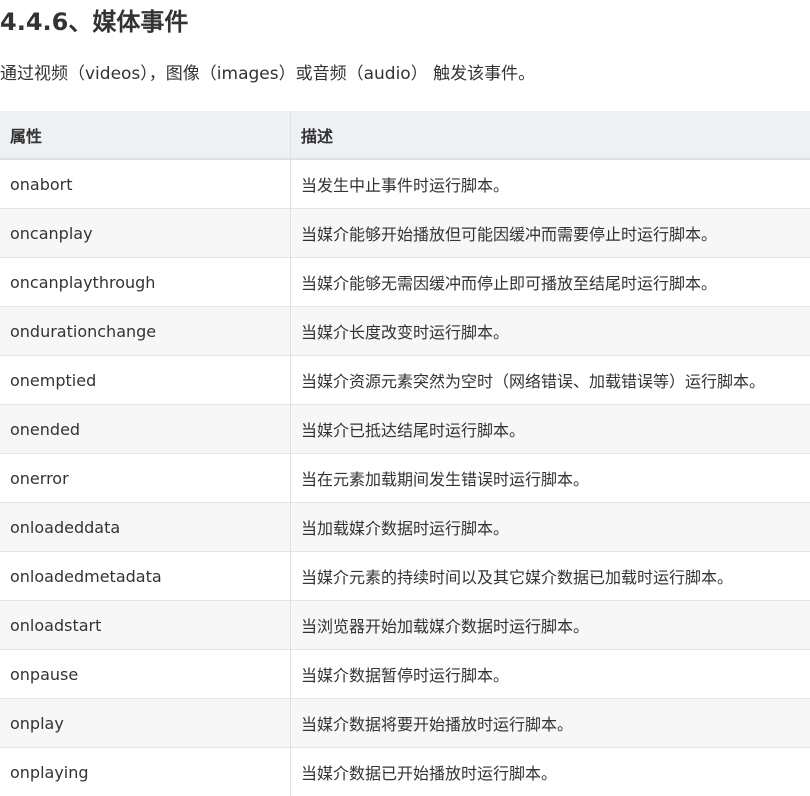 Image resolution: width=810 pixels, height=796 pixels. What do you see at coordinates (145, 331) in the screenshot?
I see `attribute-cell: ondurationchange` at bounding box center [145, 331].